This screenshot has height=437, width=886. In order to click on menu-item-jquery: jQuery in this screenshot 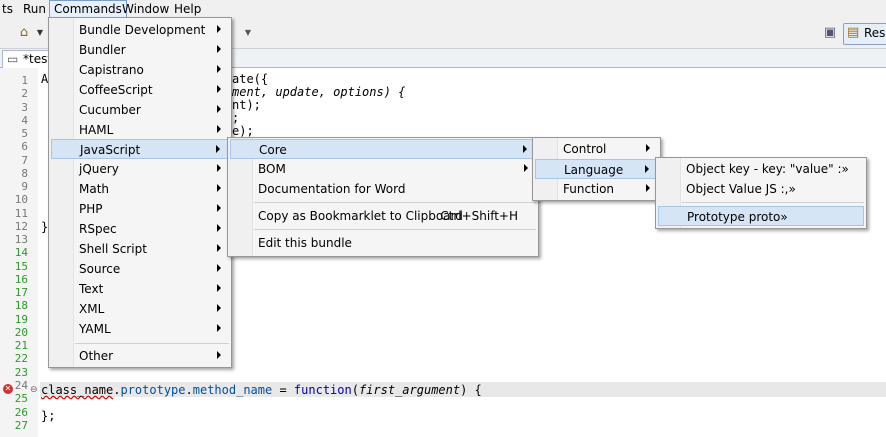, I will do `click(140, 169)`.